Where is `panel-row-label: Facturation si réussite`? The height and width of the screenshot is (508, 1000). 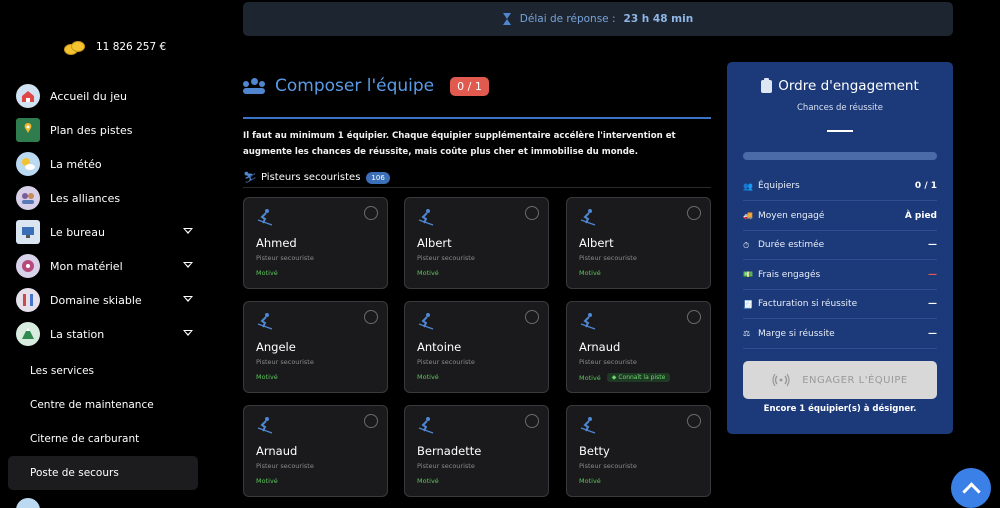
panel-row-label: Facturation si réussite is located at coordinates (808, 304).